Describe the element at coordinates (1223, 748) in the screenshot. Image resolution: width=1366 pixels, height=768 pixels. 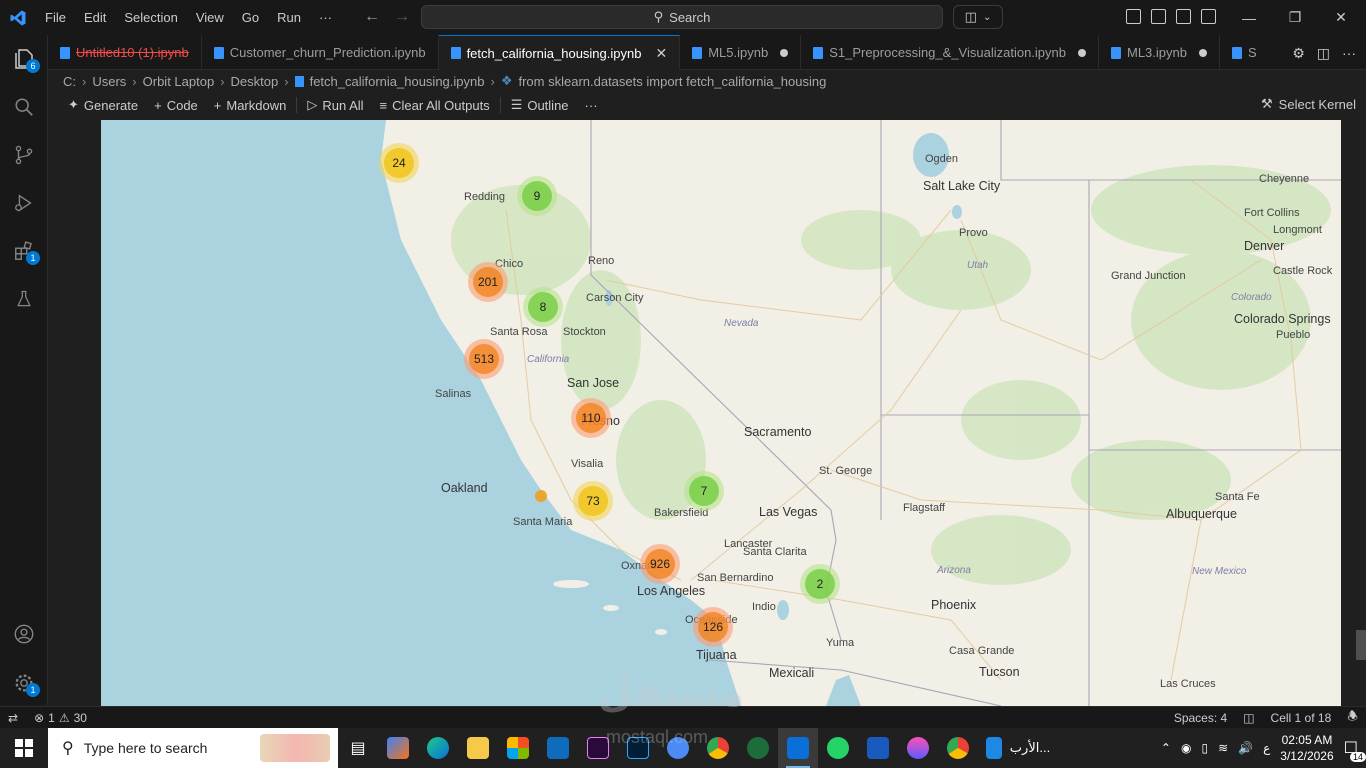
I see `wifi-icon: ≋` at that location.